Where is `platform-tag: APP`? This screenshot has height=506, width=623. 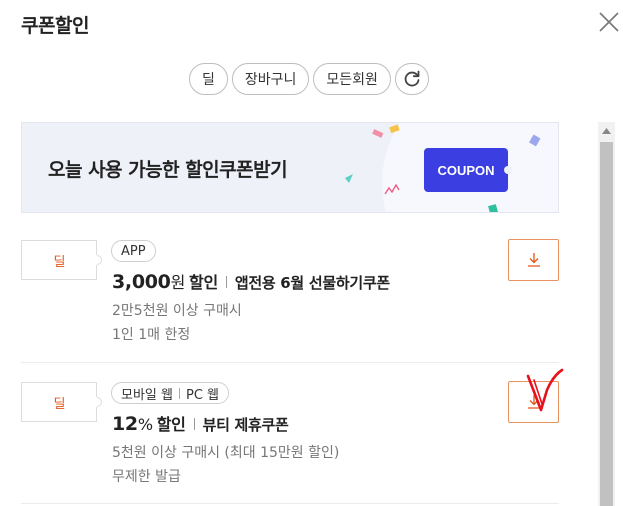 platform-tag: APP is located at coordinates (133, 251).